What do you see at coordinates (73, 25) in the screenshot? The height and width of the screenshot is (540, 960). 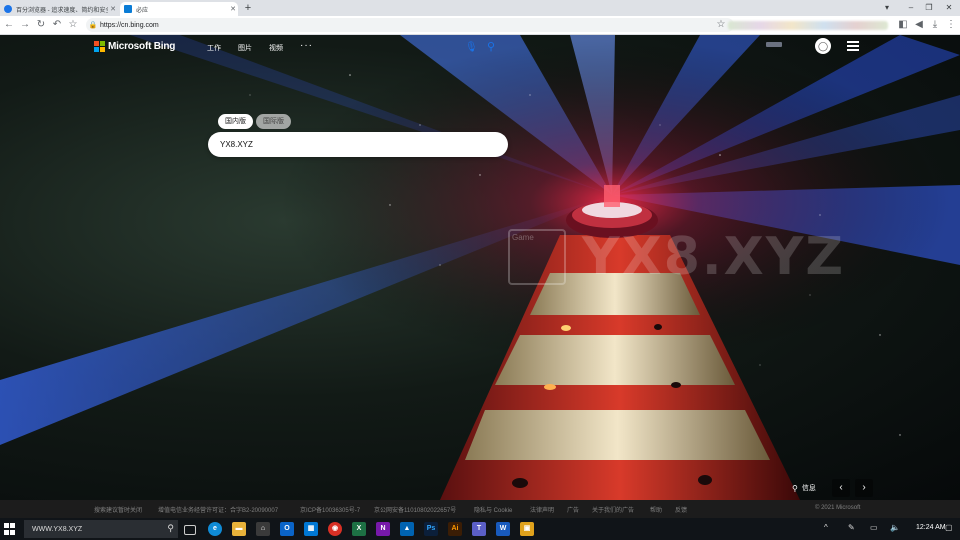 I see `bookmark-star-icon: ☆` at bounding box center [73, 25].